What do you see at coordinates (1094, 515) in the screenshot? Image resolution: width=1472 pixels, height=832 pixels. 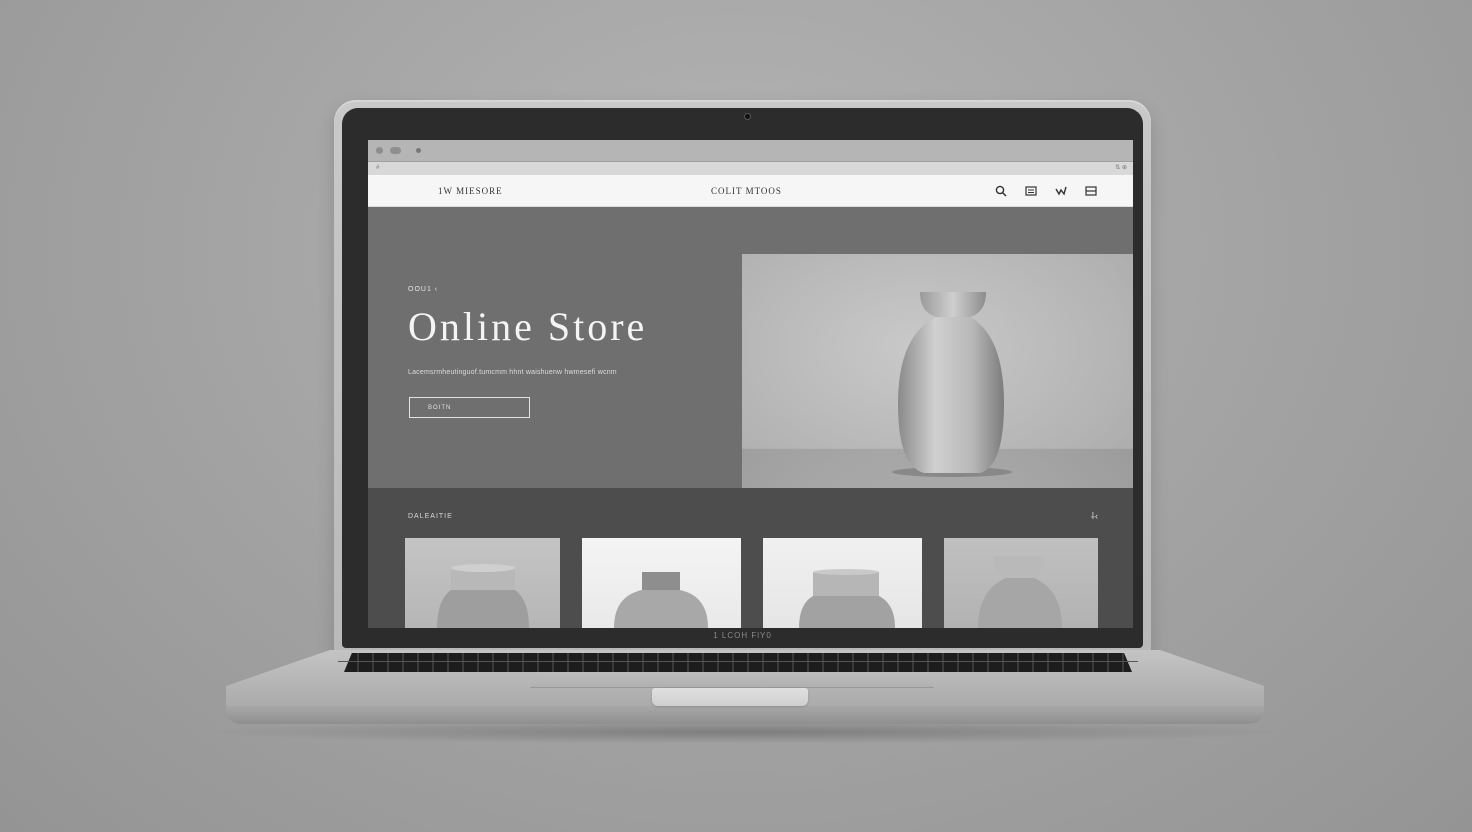 I see `collection-arrow-icon: ⸸‹` at bounding box center [1094, 515].